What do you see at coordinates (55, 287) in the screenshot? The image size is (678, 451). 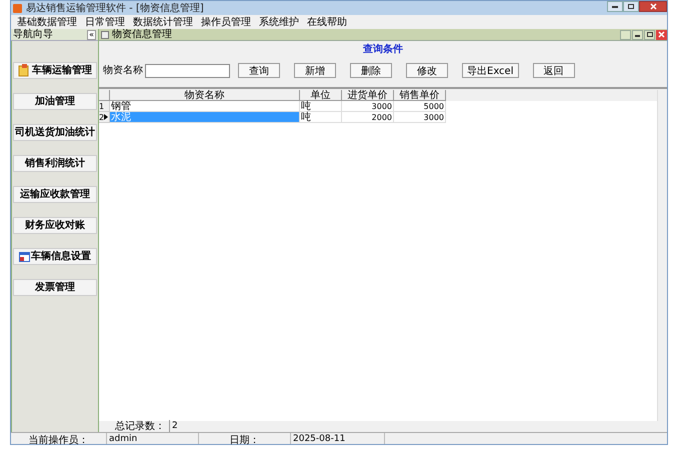 I see `nav-button: 发票管理` at bounding box center [55, 287].